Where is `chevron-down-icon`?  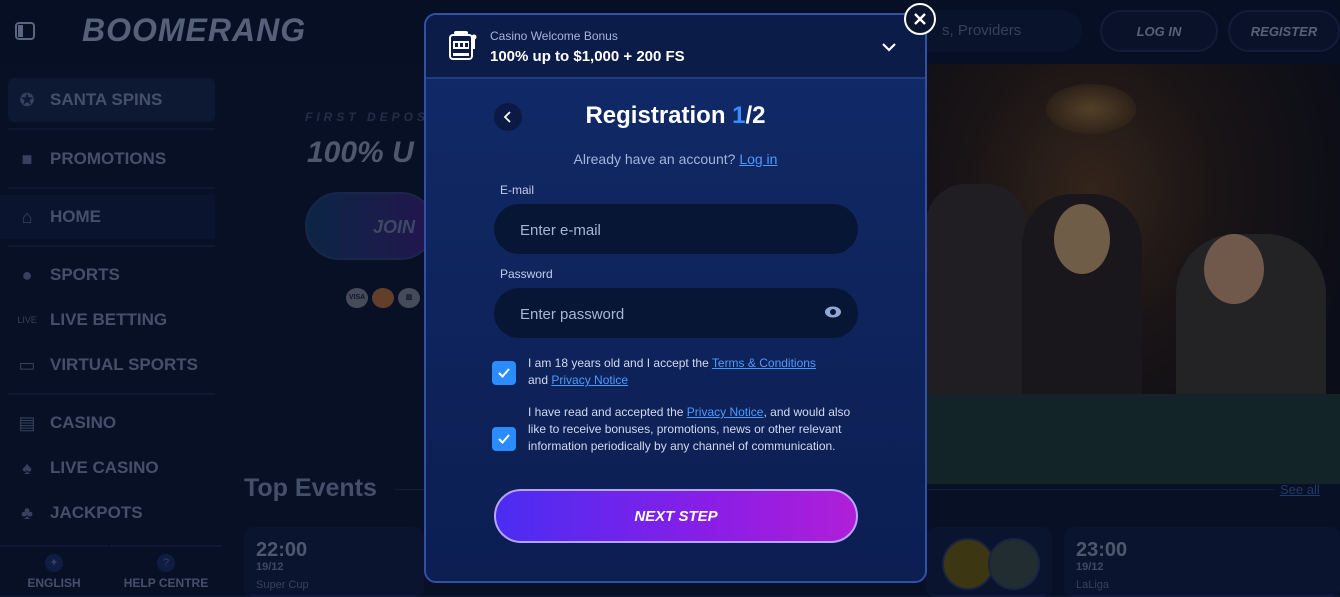 chevron-down-icon is located at coordinates (889, 47).